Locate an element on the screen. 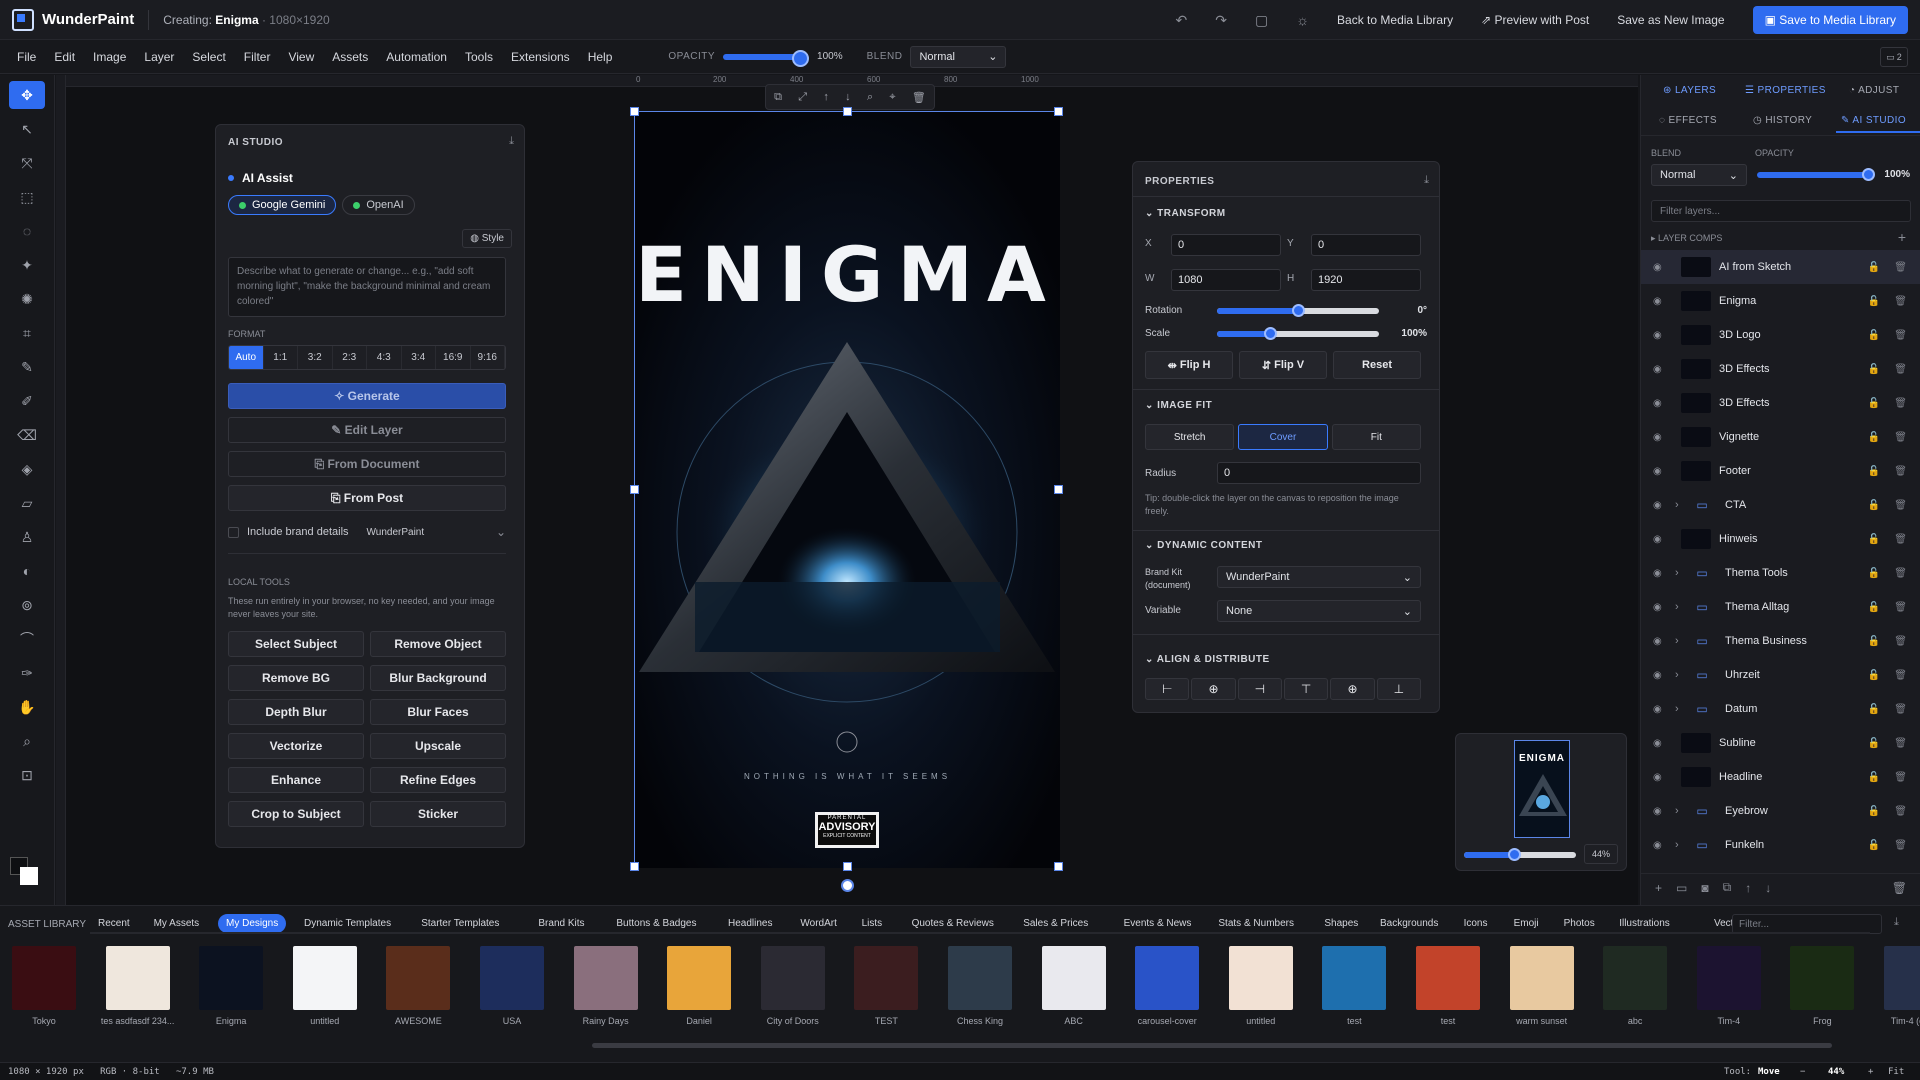 This screenshot has width=1920, height=1080. scale-knob is located at coordinates (1271, 333).